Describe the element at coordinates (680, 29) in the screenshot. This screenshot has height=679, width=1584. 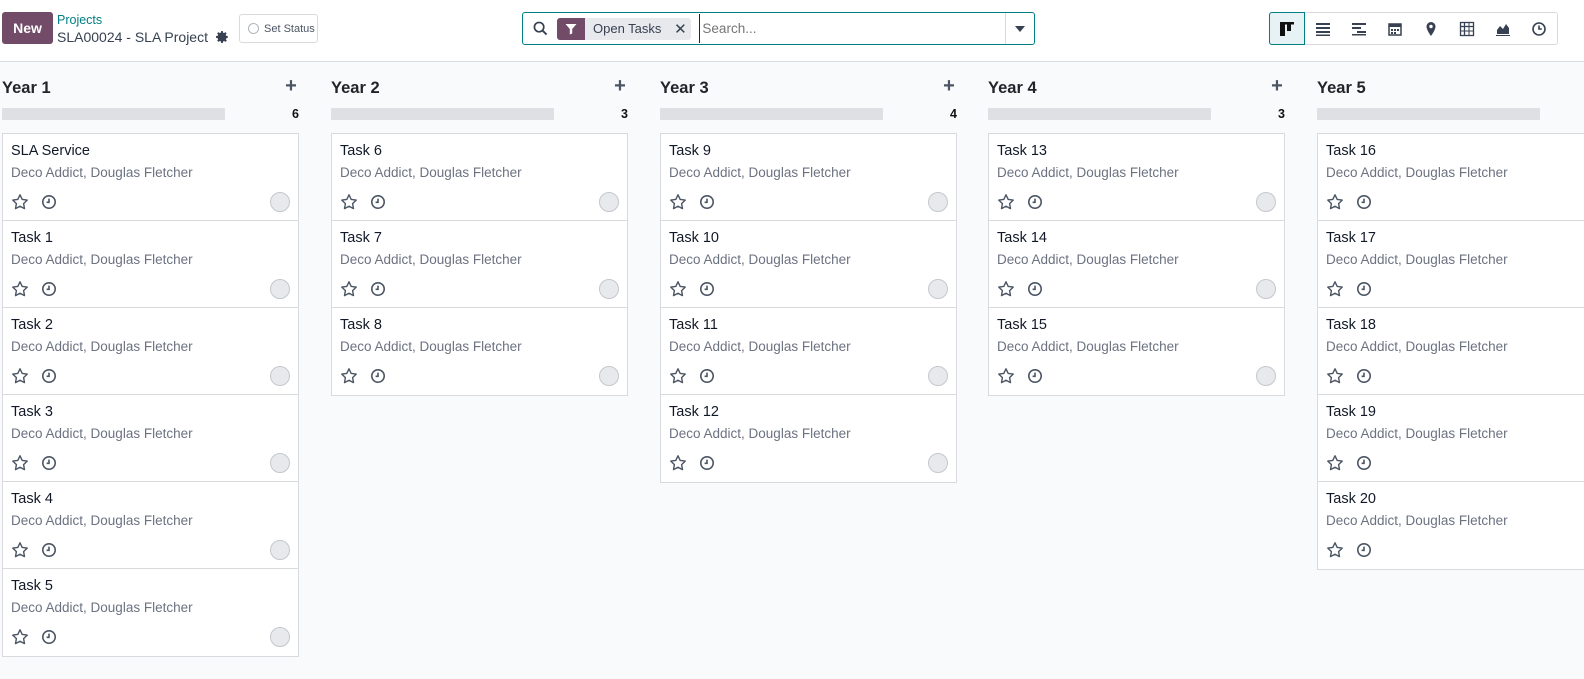
I see `close-icon: ✕` at that location.